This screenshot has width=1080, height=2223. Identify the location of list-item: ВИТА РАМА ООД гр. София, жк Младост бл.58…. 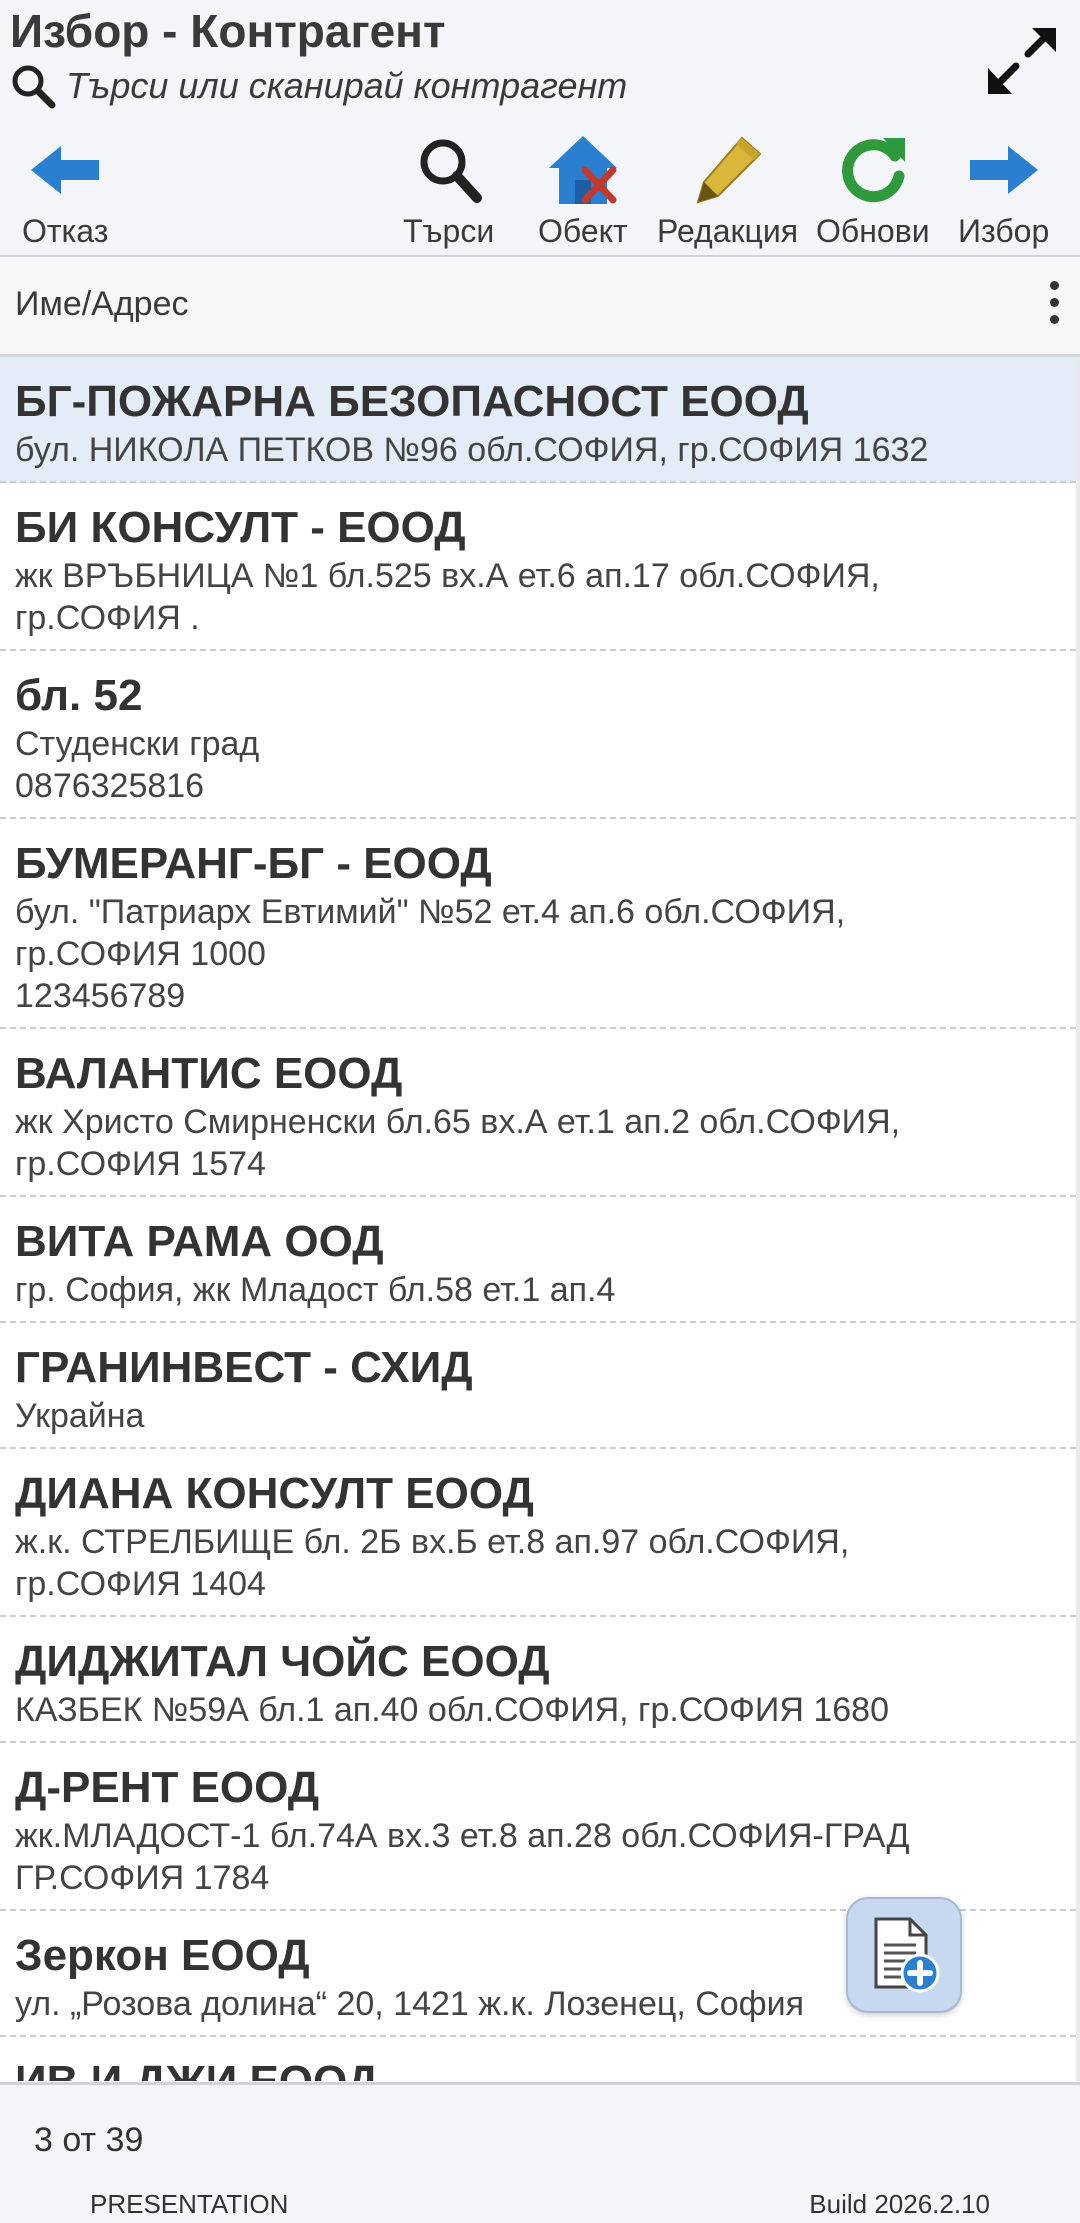
(538, 1260).